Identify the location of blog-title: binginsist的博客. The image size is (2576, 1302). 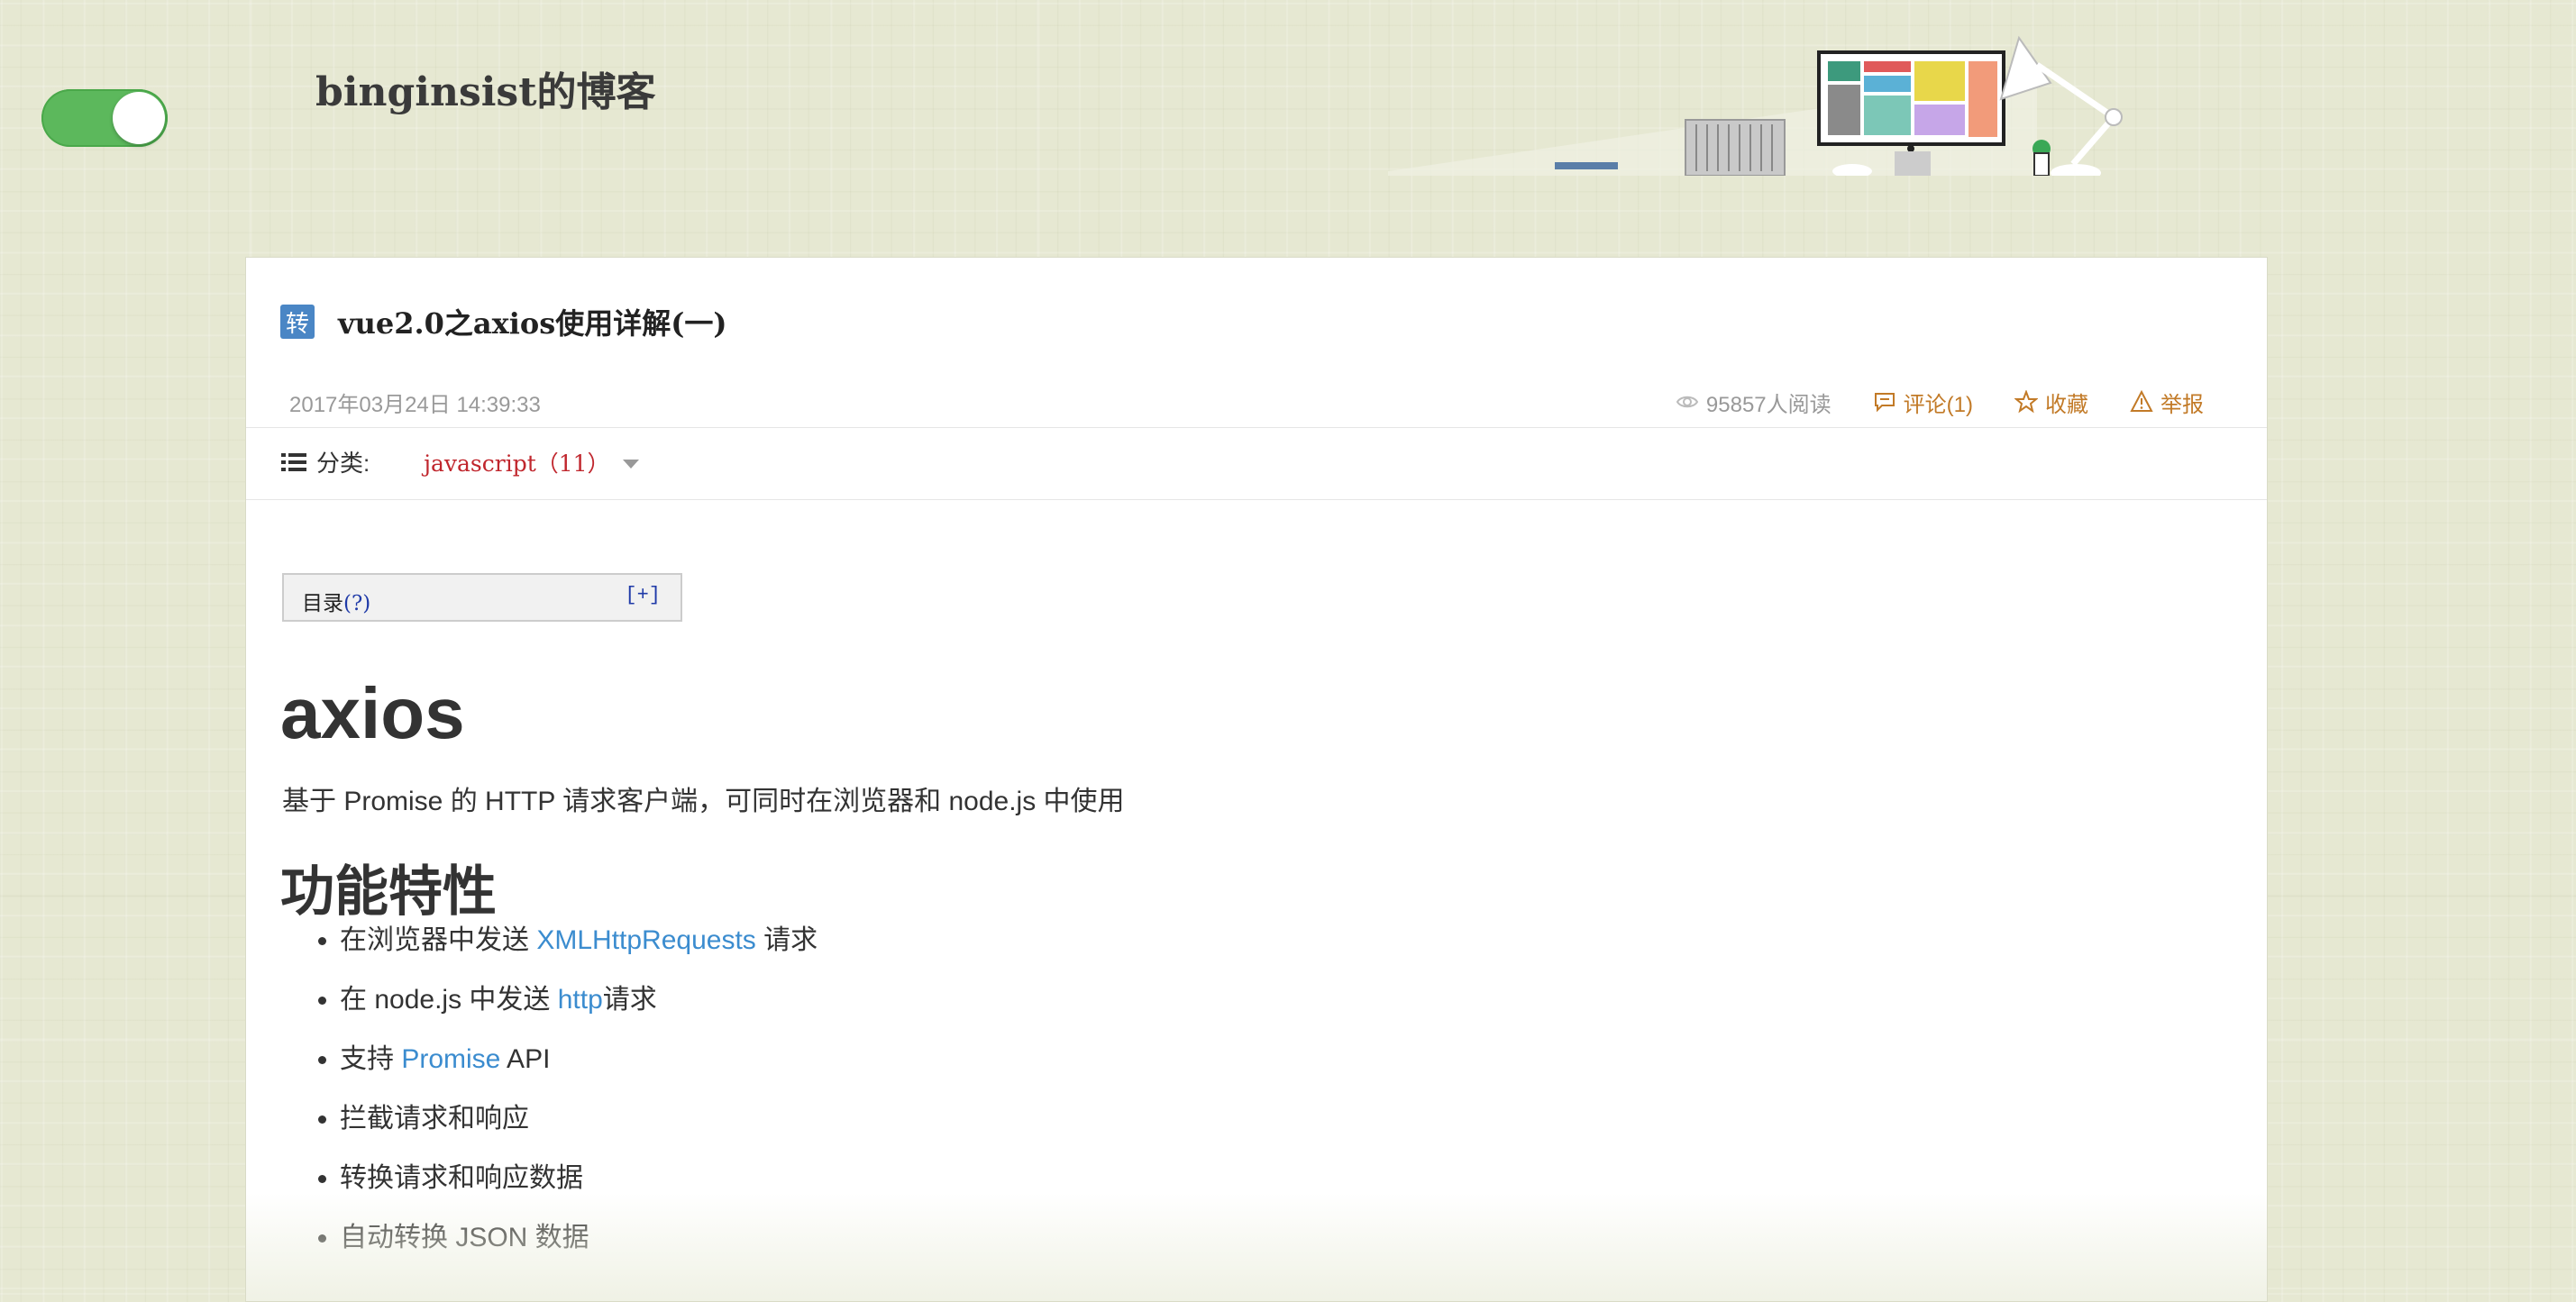
(485, 88).